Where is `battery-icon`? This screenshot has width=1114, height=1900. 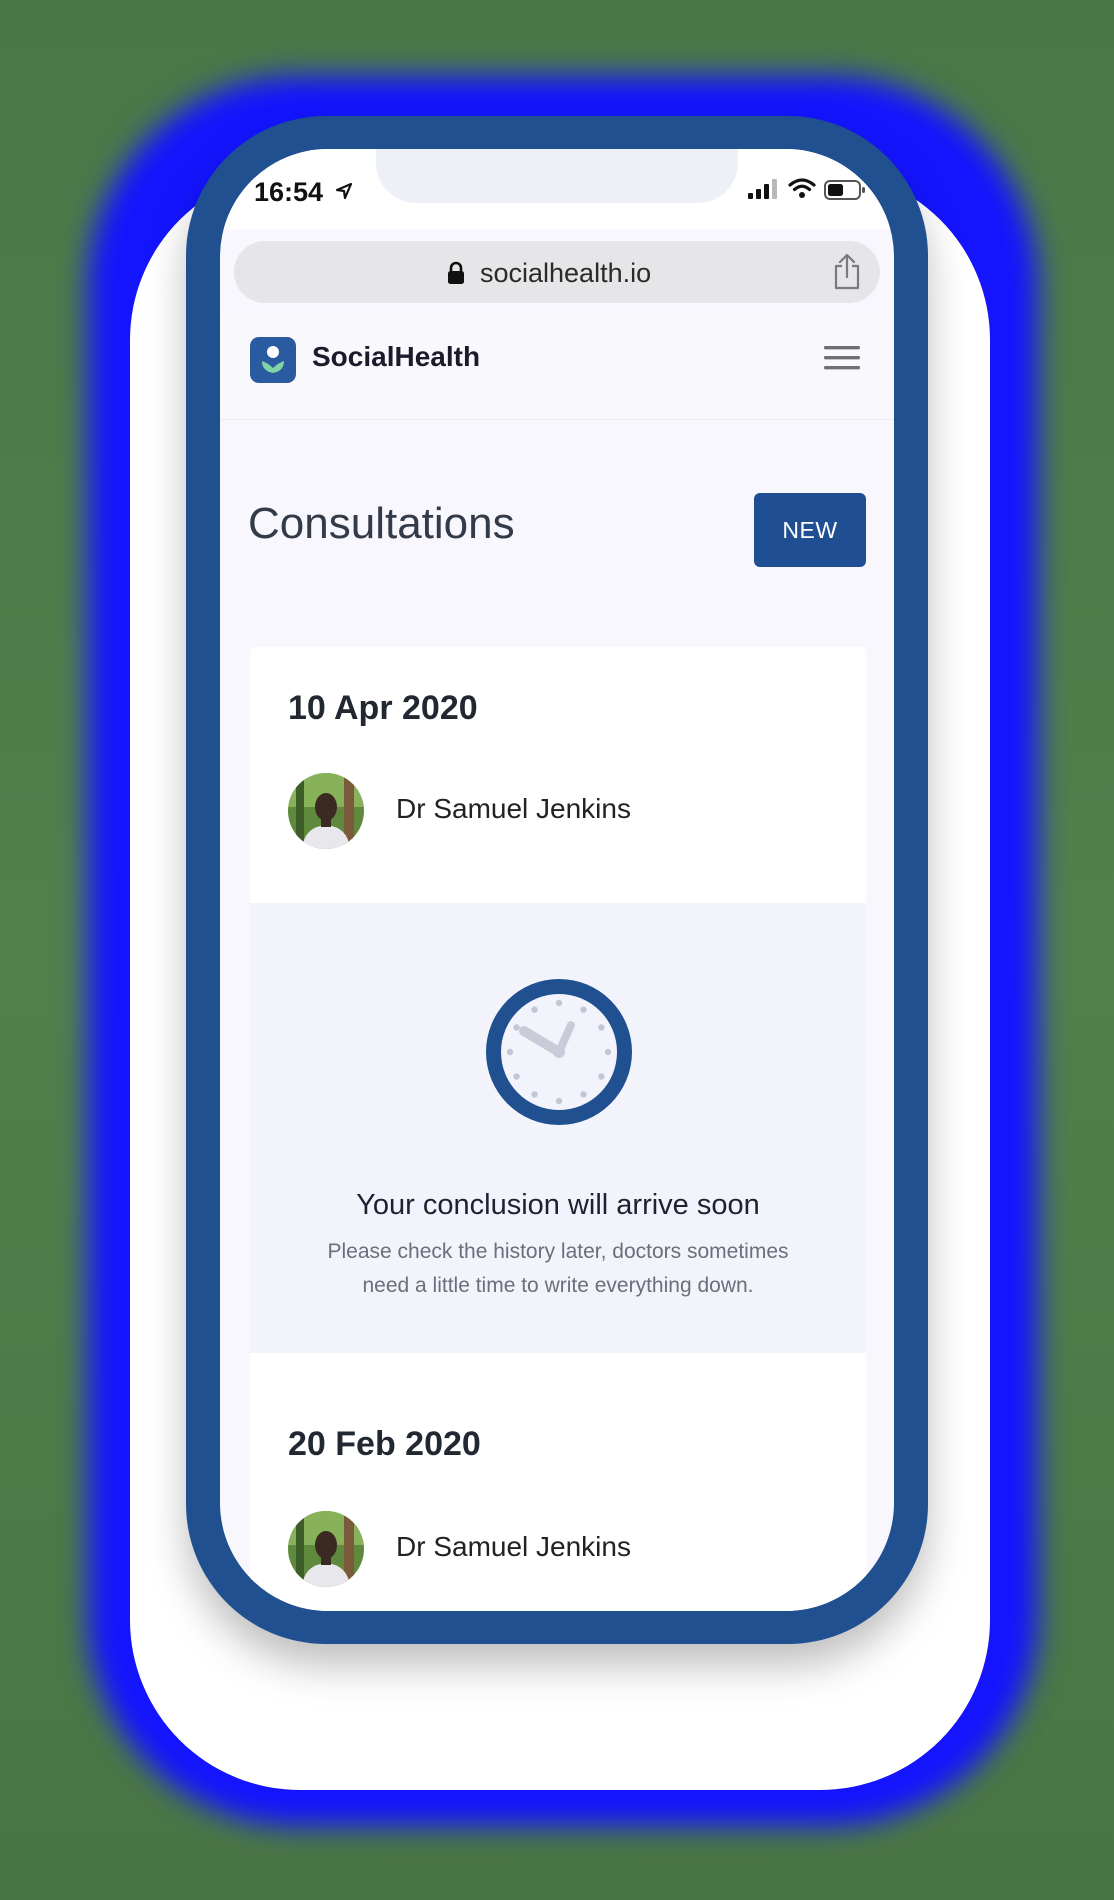
battery-icon is located at coordinates (844, 190).